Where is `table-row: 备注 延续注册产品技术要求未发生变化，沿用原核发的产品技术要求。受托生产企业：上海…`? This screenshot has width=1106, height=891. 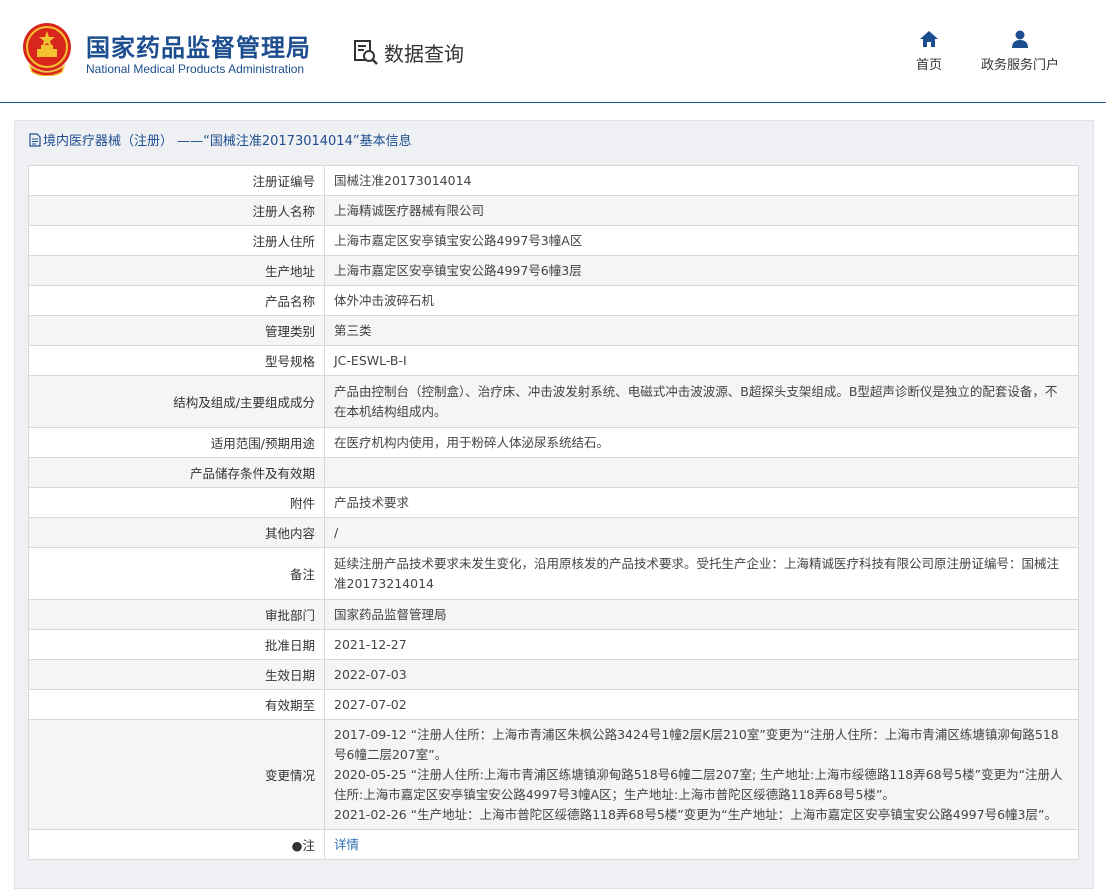
table-row: 备注 延续注册产品技术要求未发生变化，沿用原核发的产品技术要求。受托生产企业：上海… is located at coordinates (553, 573).